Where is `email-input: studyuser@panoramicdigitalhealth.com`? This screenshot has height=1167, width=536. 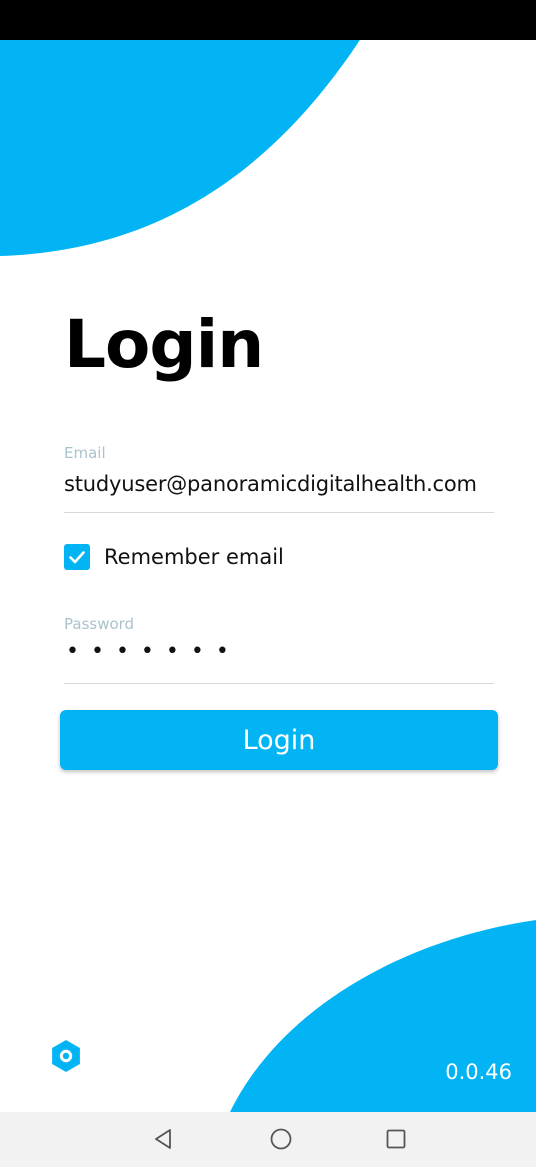 email-input: studyuser@panoramicdigitalhealth.com is located at coordinates (279, 484).